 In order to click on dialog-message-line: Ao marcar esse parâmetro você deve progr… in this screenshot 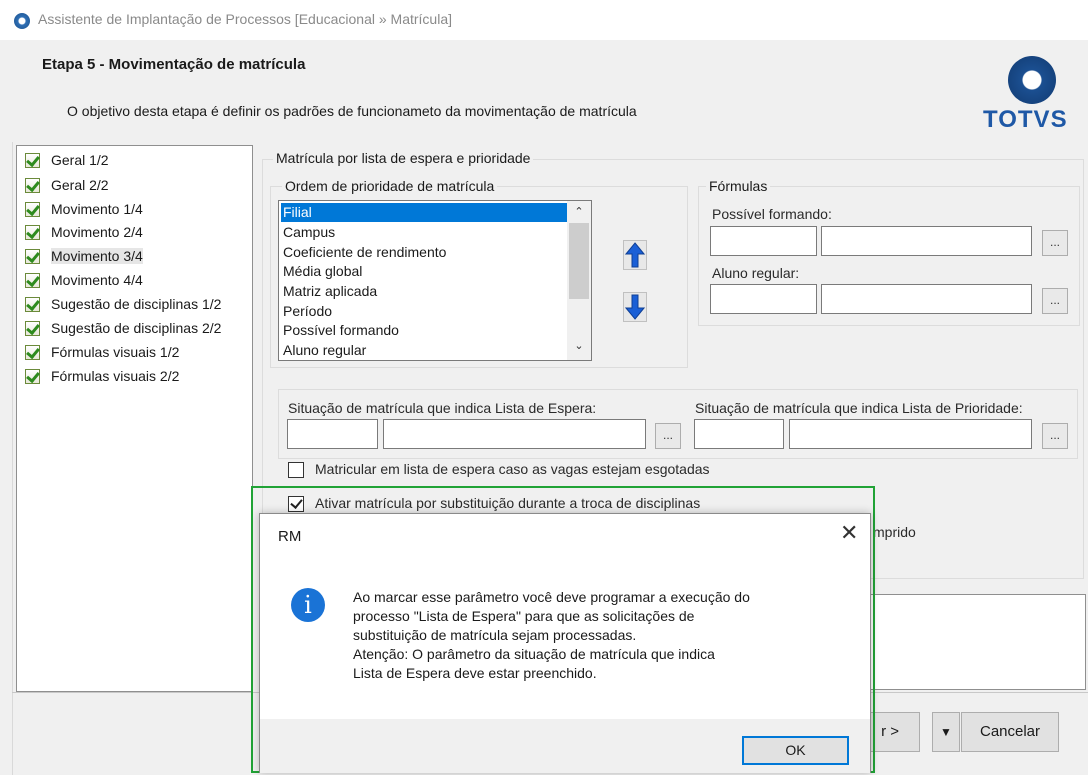, I will do `click(551, 597)`.